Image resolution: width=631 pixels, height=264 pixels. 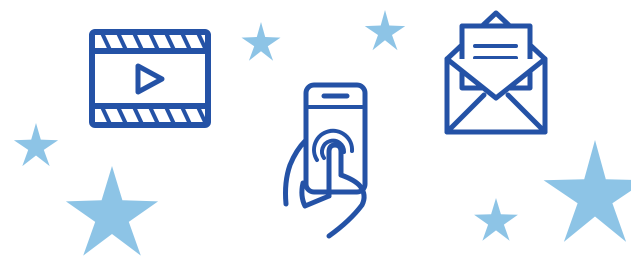 I want to click on phone-body, so click(x=335, y=138).